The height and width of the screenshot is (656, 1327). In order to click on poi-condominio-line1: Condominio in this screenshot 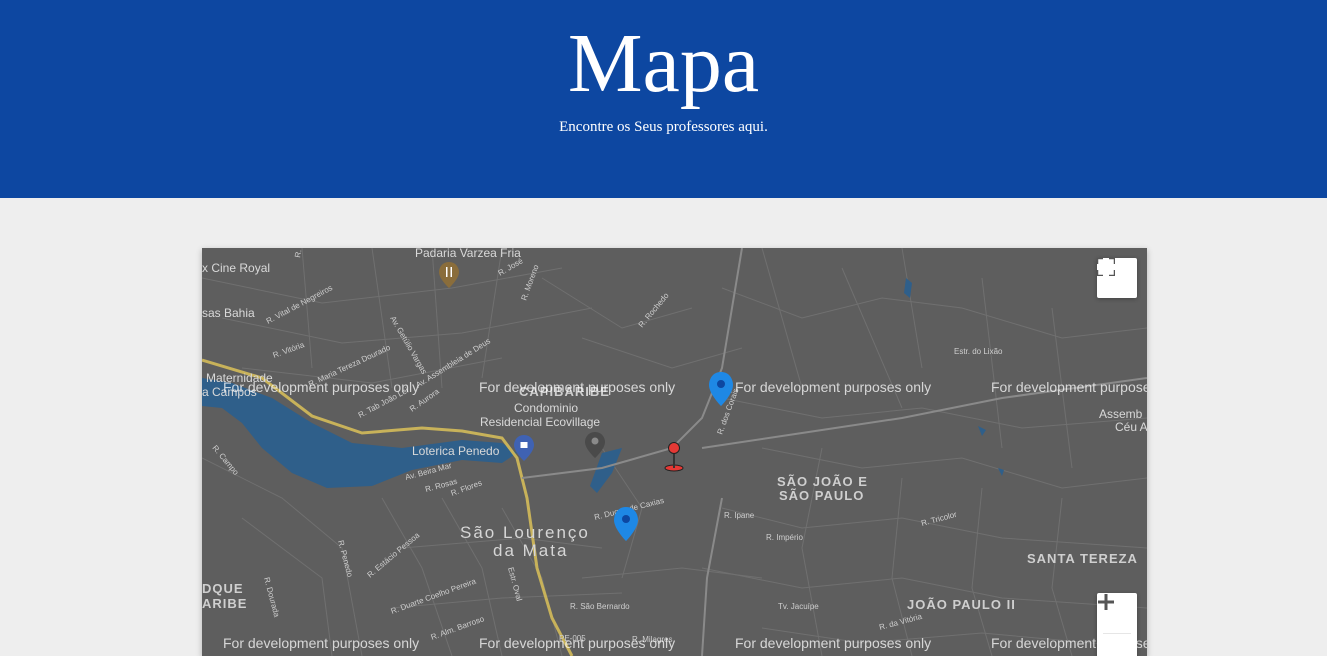, I will do `click(546, 408)`.